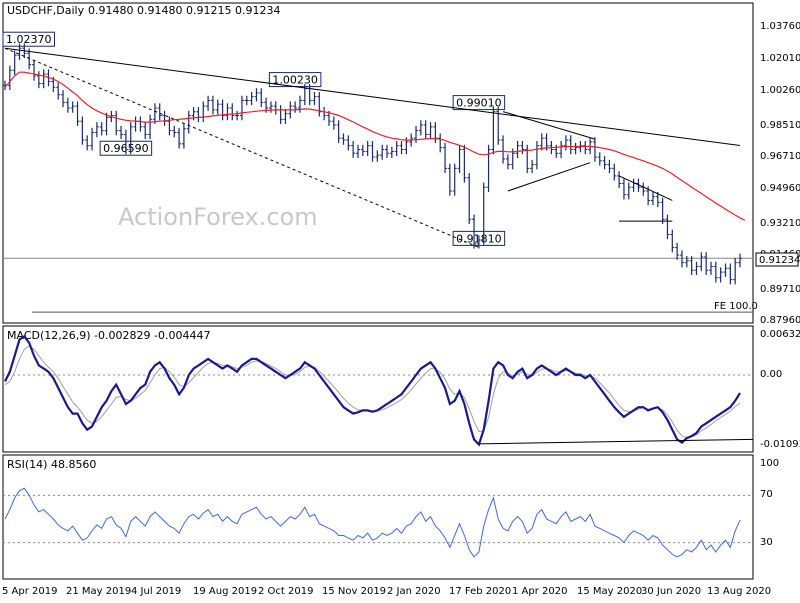 This screenshot has width=800, height=603. Describe the element at coordinates (780, 90) in the screenshot. I see `price-y-tick: 1.00260` at that location.